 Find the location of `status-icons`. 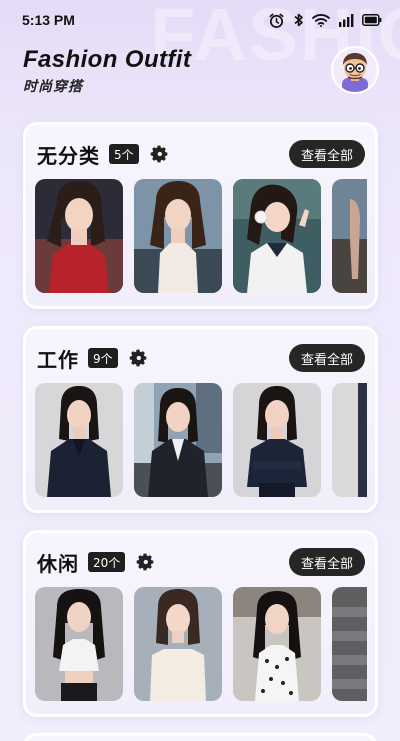

status-icons is located at coordinates (325, 20).